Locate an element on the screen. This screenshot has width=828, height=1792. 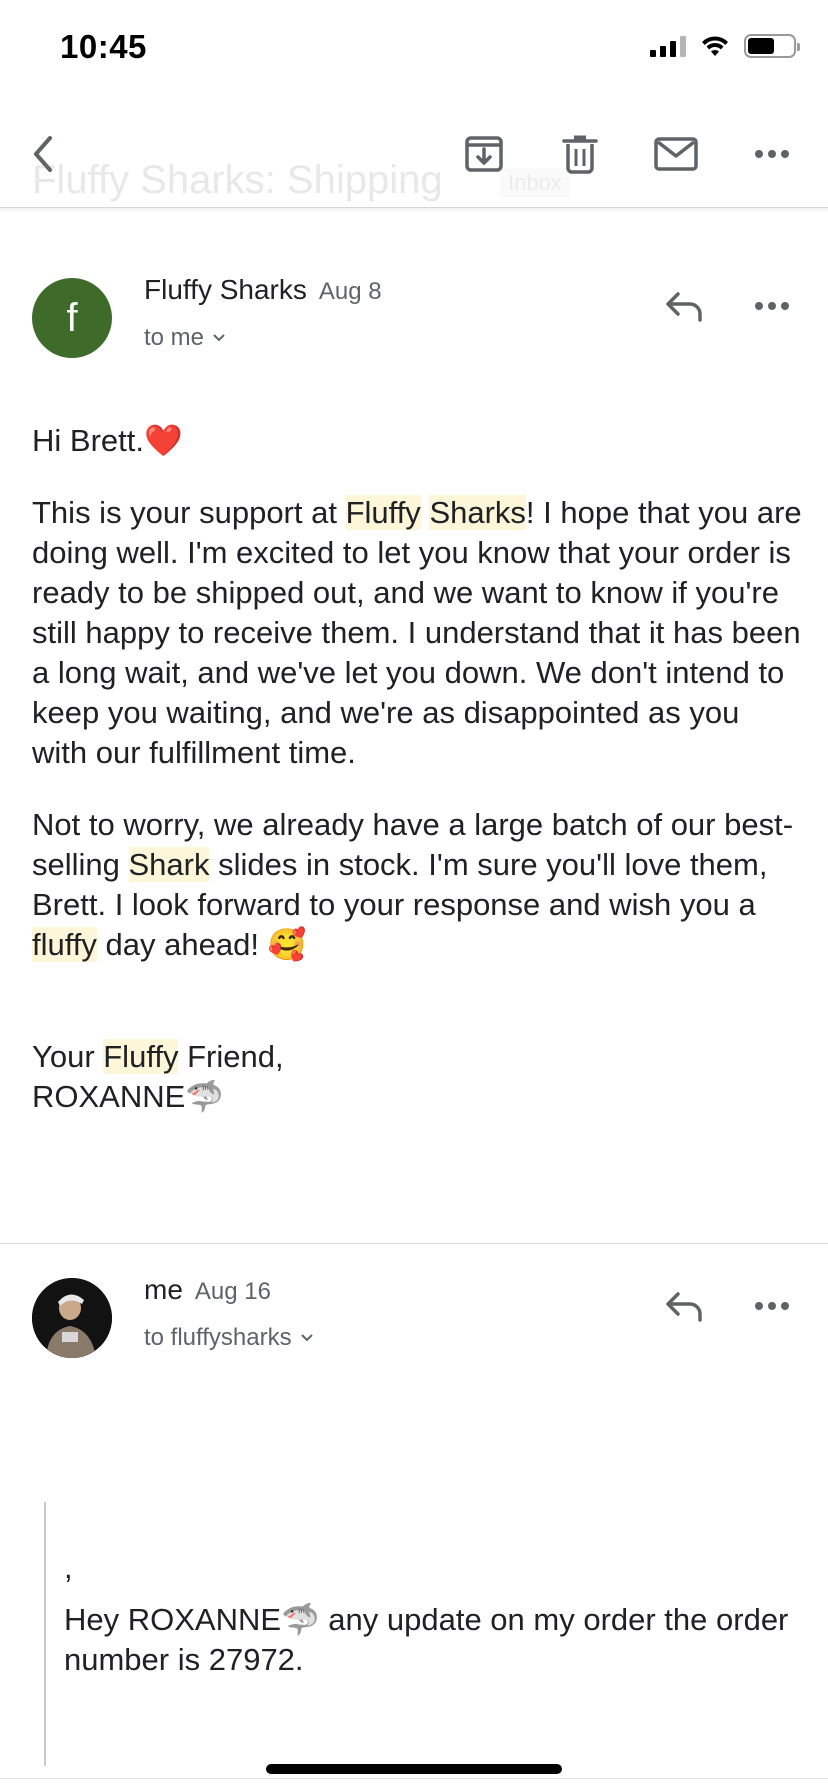
delete-button is located at coordinates (580, 154).